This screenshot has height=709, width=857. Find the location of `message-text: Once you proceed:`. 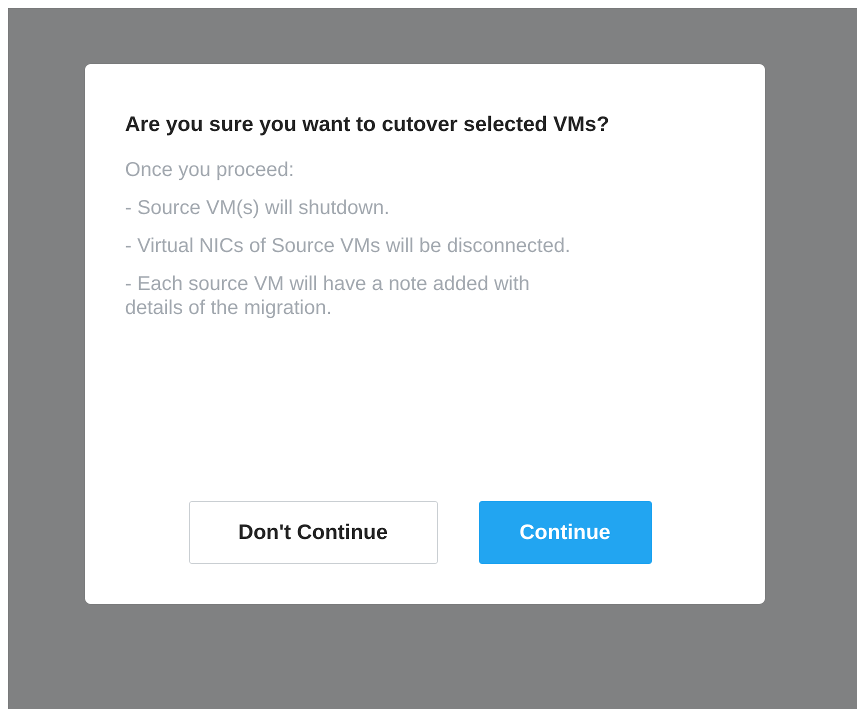

message-text: Once you proceed: is located at coordinates (210, 170).